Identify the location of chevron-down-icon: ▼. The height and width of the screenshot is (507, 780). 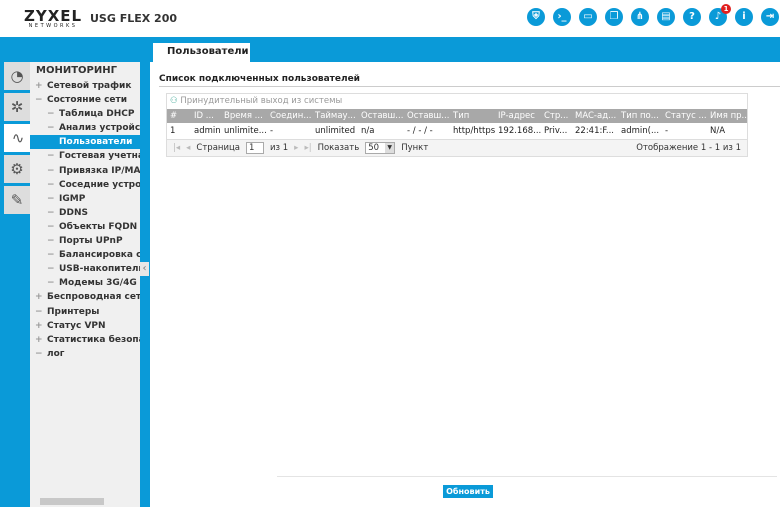
(390, 148).